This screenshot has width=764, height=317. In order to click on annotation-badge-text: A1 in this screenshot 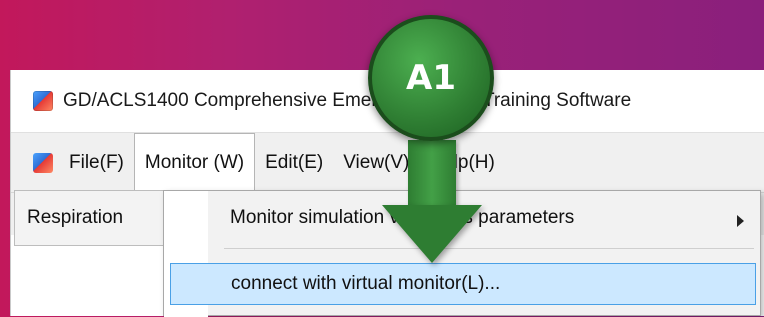, I will do `click(431, 78)`.